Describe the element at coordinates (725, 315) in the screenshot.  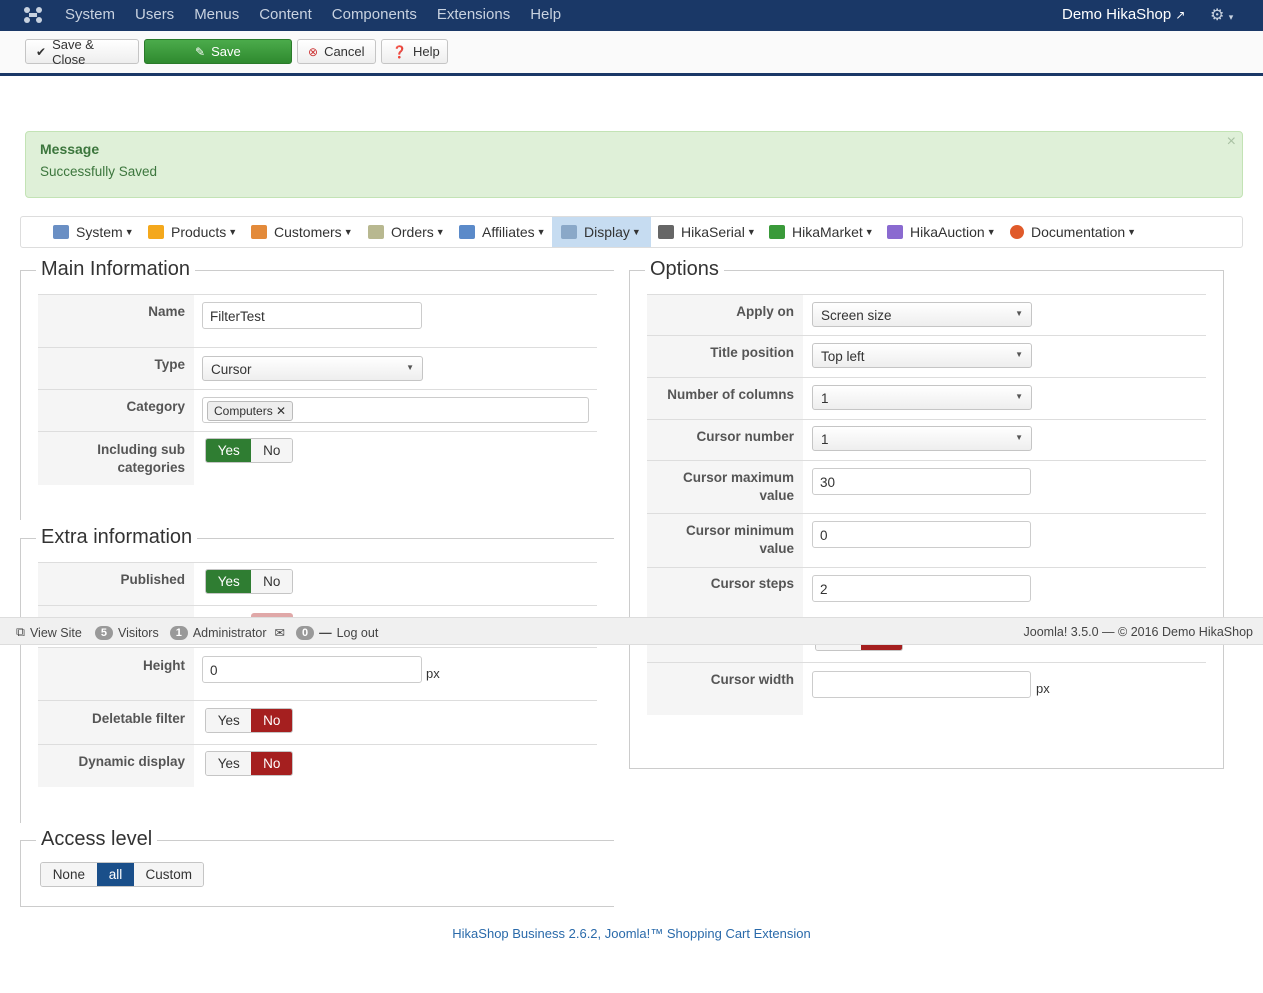
I see `apply-on-label: Apply on` at that location.